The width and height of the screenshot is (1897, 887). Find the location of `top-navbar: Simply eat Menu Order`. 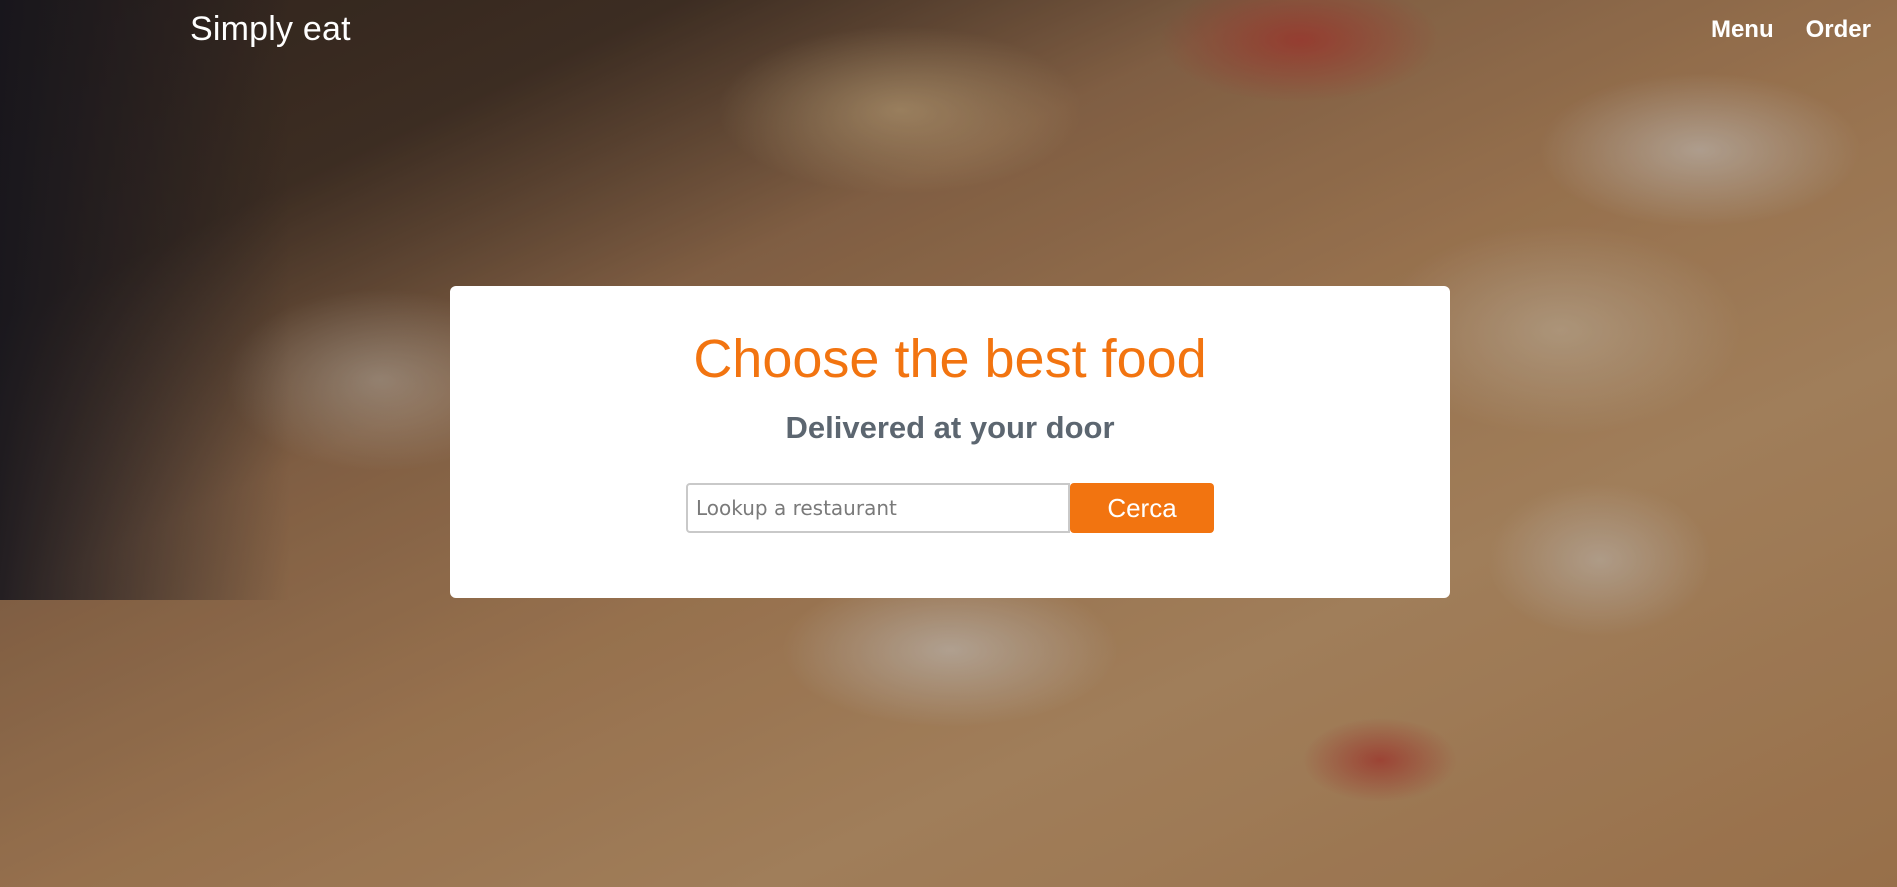

top-navbar: Simply eat Menu Order is located at coordinates (948, 31).